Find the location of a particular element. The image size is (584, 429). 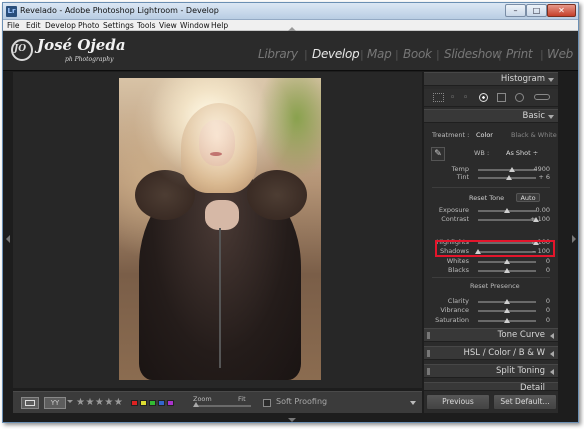

reset-tone-button: Reset Tone is located at coordinates (486, 198).